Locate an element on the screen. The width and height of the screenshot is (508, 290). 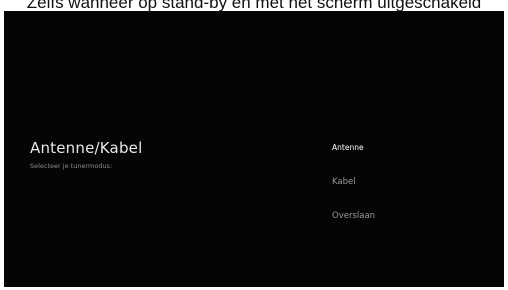
option-kabel: Kabel is located at coordinates (407, 192).